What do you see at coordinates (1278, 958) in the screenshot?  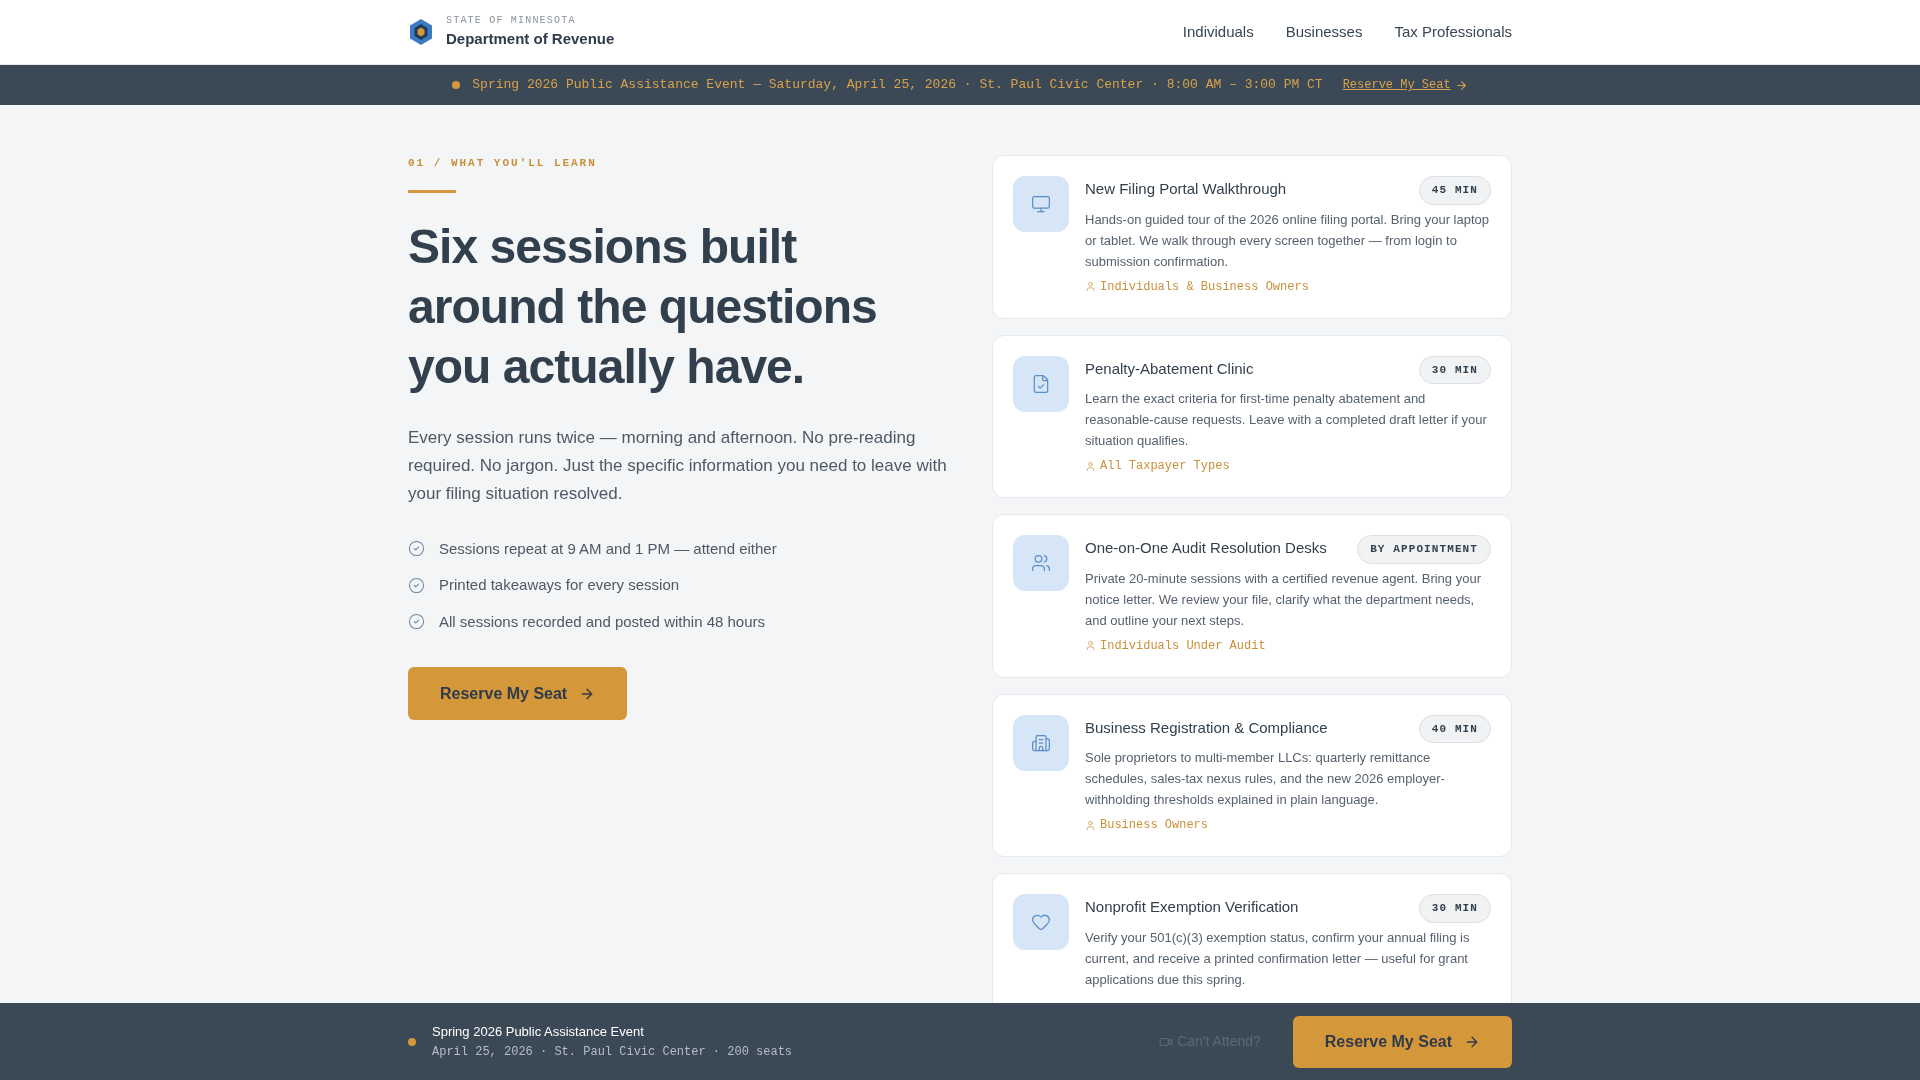 I see `session-description: Verify your 501(c)(3) exemption status, confirm your annual filing is current, and receive a printed confirmation letter — useful for grant applications due this spring.` at bounding box center [1278, 958].